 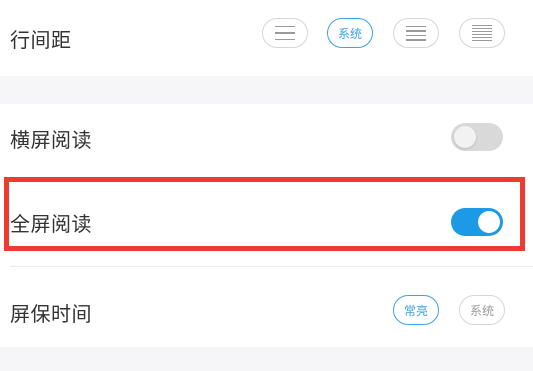 I want to click on landscape-reading-label: 横屏阅读, so click(x=51, y=140).